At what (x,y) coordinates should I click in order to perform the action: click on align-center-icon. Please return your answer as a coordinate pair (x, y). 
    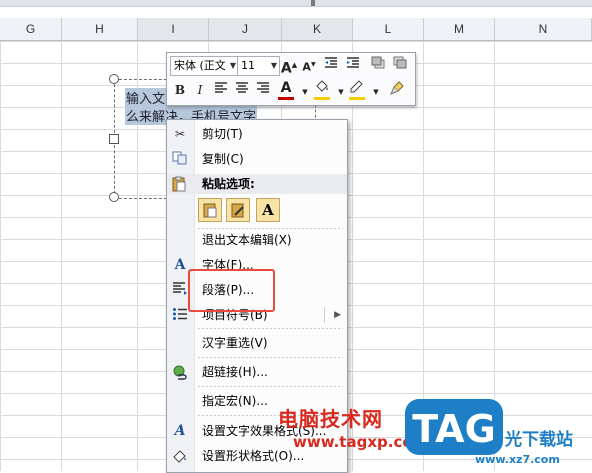
    Looking at the image, I should click on (242, 90).